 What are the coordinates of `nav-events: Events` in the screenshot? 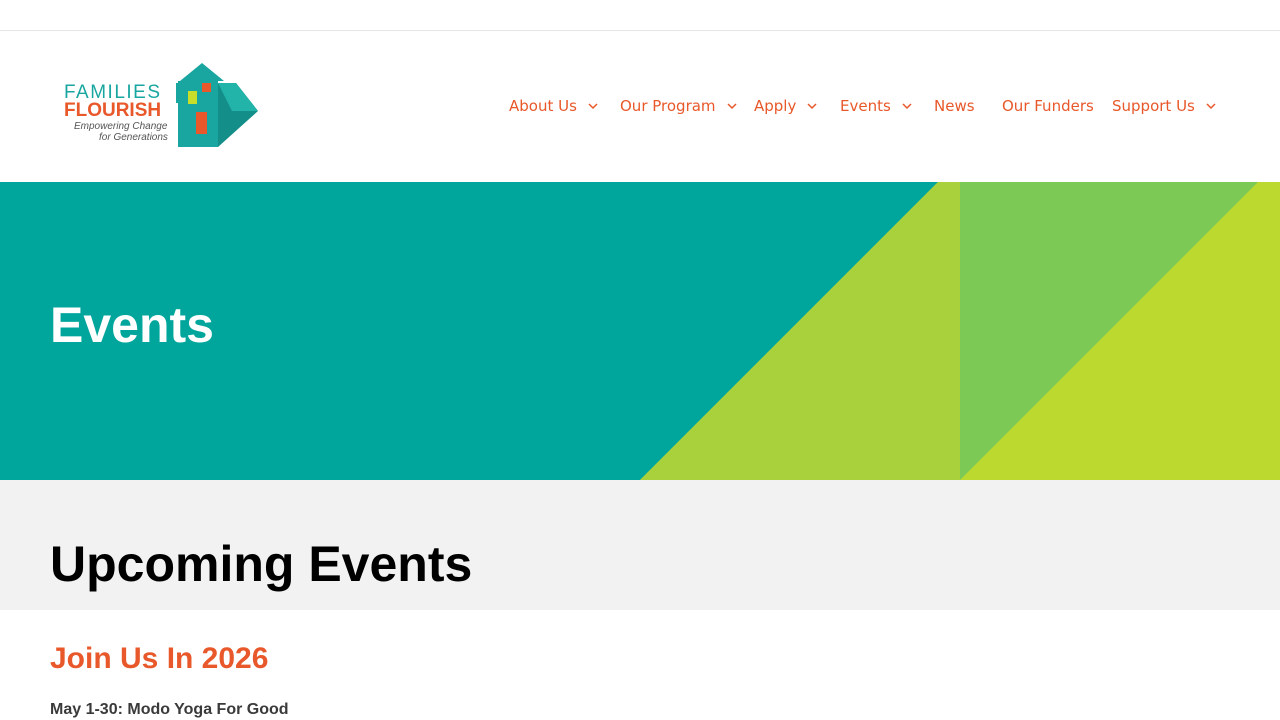 It's located at (876, 106).